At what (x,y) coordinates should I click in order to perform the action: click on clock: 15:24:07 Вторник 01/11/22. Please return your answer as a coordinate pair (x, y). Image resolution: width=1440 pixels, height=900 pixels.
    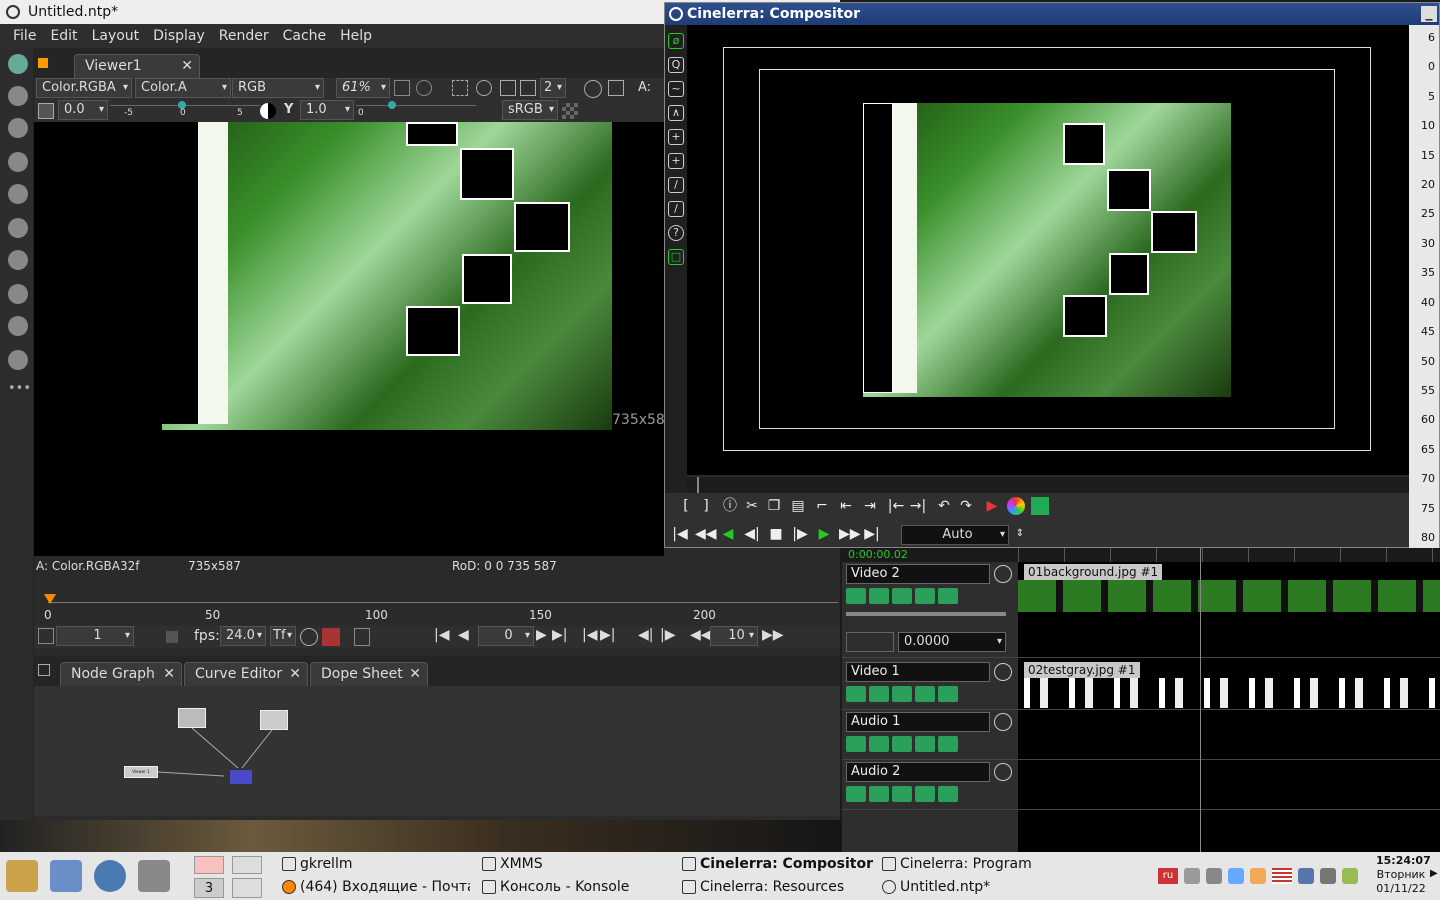
    Looking at the image, I should click on (1403, 875).